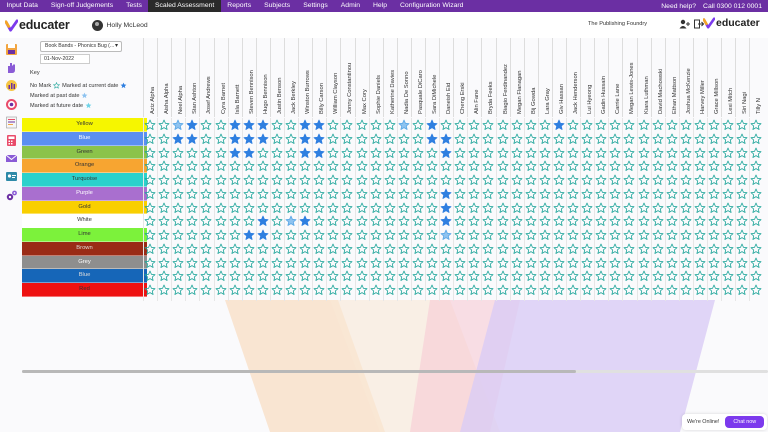 This screenshot has width=768, height=432. I want to click on student-column-header: Billy Carson, so click(319, 77).